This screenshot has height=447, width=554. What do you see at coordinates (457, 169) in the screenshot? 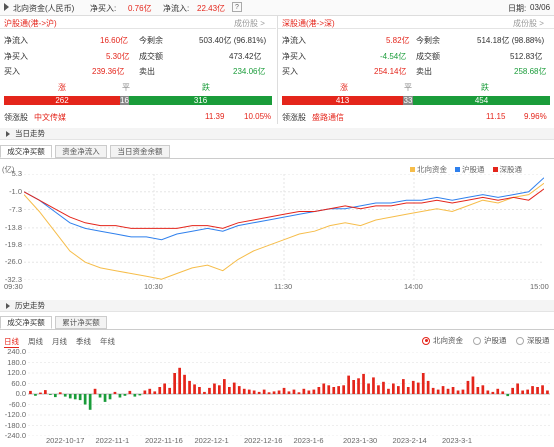
I see `legend-swatch` at bounding box center [457, 169].